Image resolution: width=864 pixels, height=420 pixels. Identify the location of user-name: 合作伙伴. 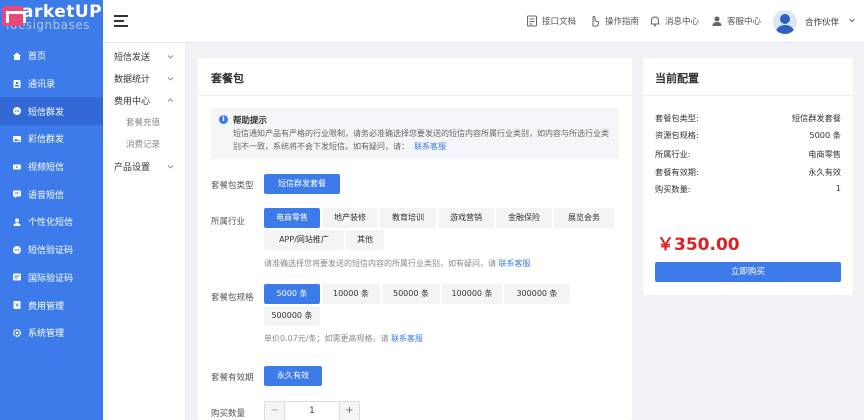
(822, 22).